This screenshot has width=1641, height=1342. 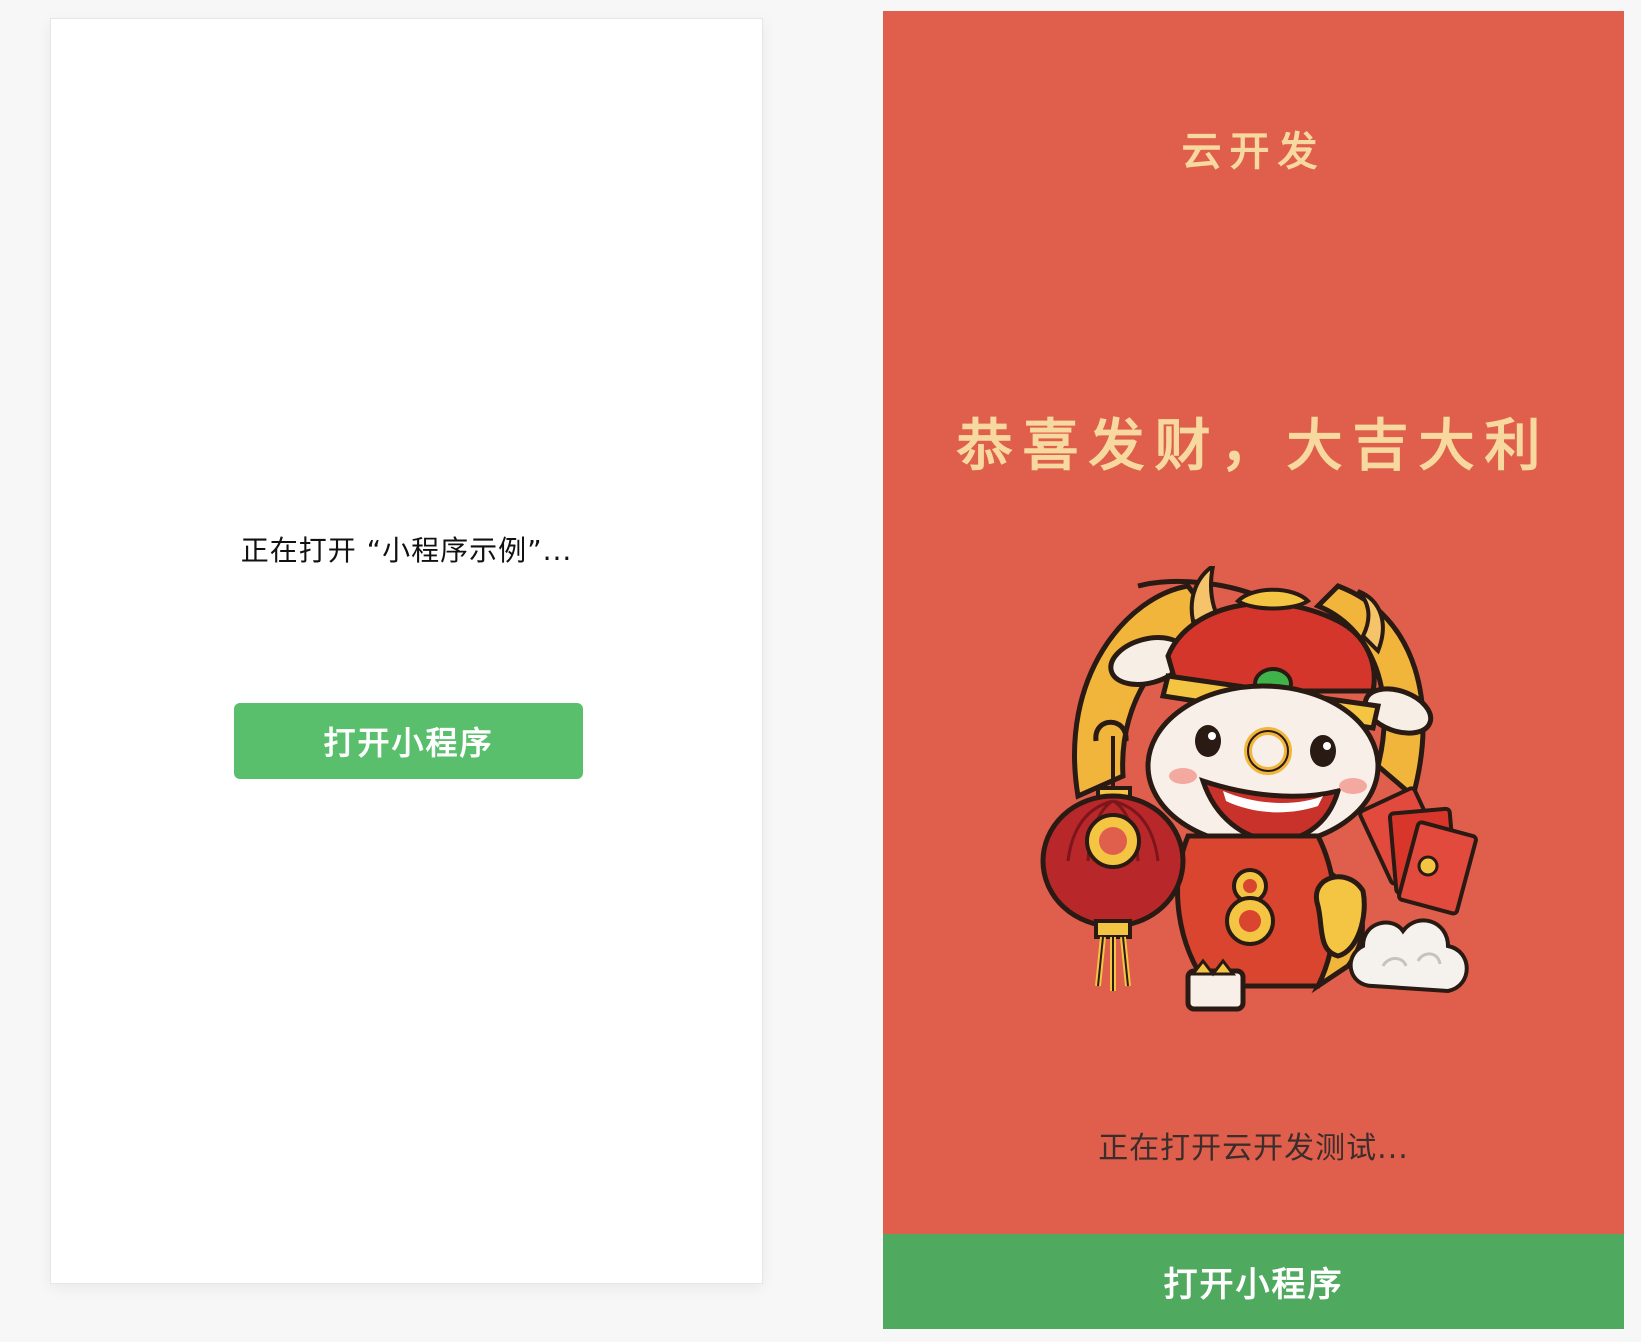 I want to click on open-mini-program-button: 打开小程序, so click(x=408, y=741).